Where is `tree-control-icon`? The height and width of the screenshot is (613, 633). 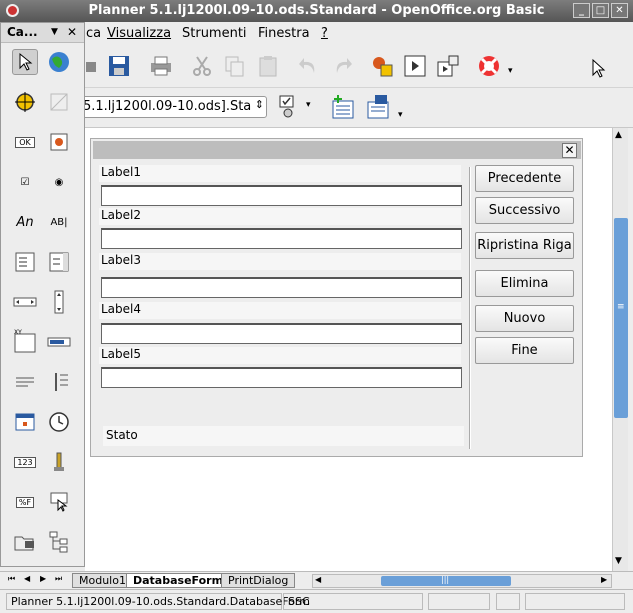 tree-control-icon is located at coordinates (59, 542).